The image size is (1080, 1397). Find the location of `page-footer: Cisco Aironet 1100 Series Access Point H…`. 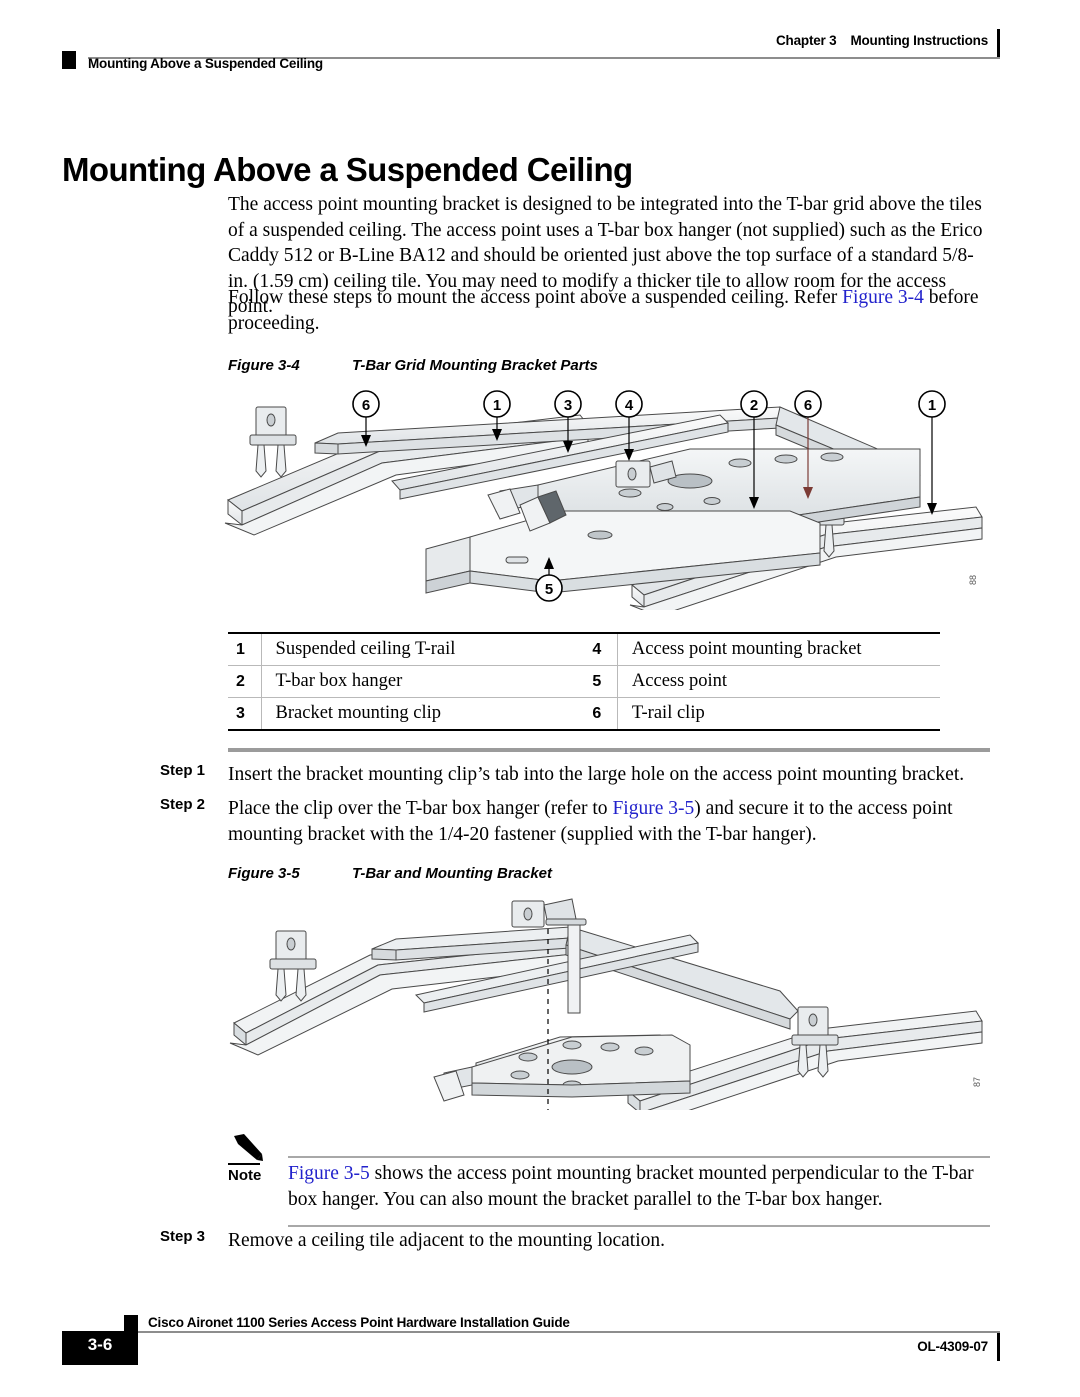

page-footer: Cisco Aironet 1100 Series Access Point H… is located at coordinates (540, 1342).